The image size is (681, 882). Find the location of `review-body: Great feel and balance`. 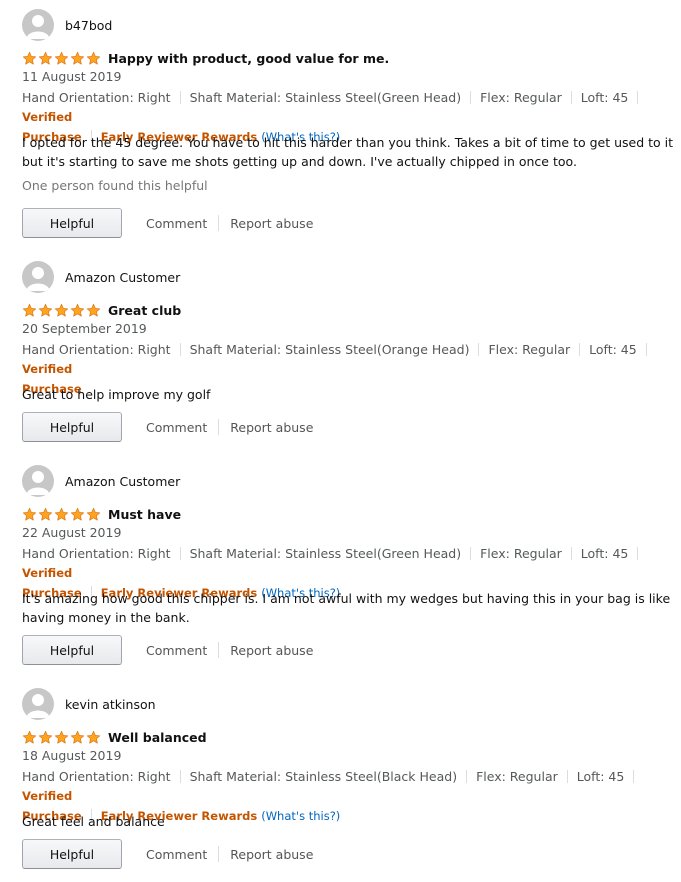

review-body: Great feel and balance is located at coordinates (93, 821).